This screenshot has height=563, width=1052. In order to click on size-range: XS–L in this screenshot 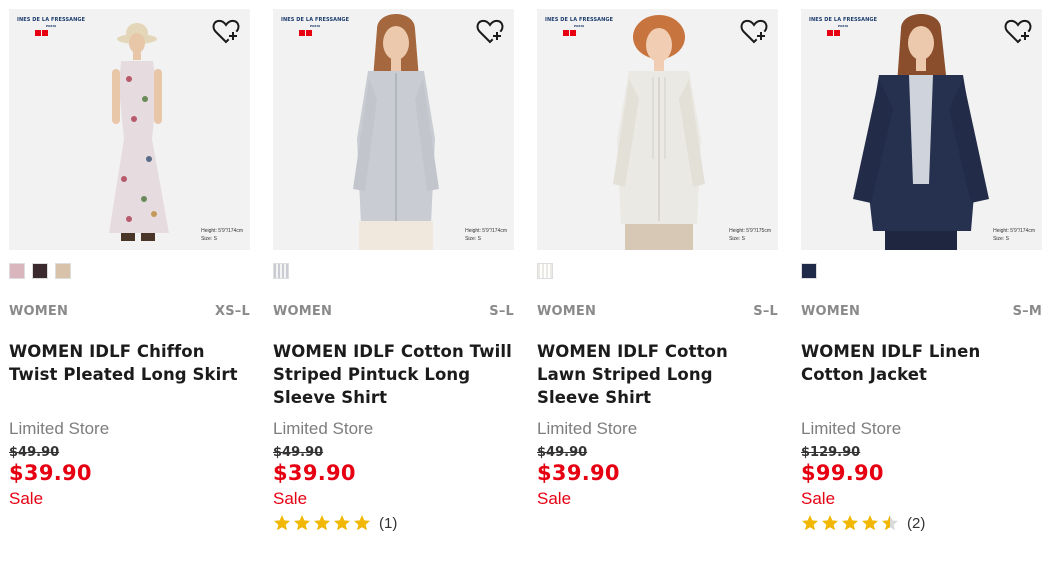, I will do `click(232, 311)`.